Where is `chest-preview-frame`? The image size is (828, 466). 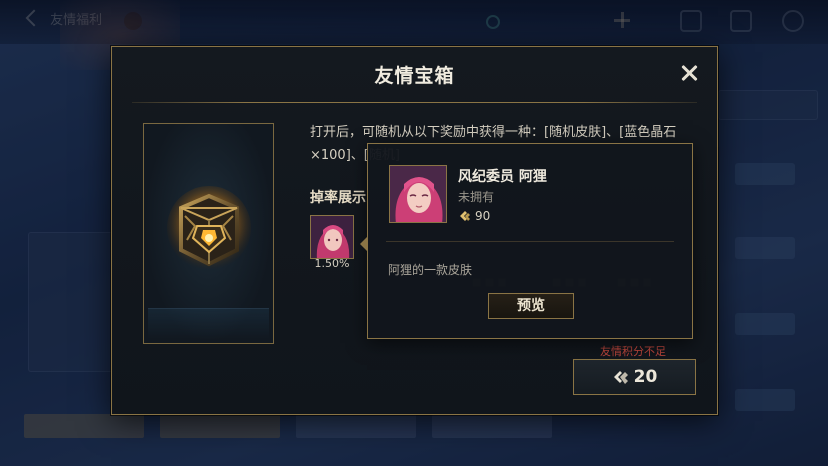 chest-preview-frame is located at coordinates (208, 233).